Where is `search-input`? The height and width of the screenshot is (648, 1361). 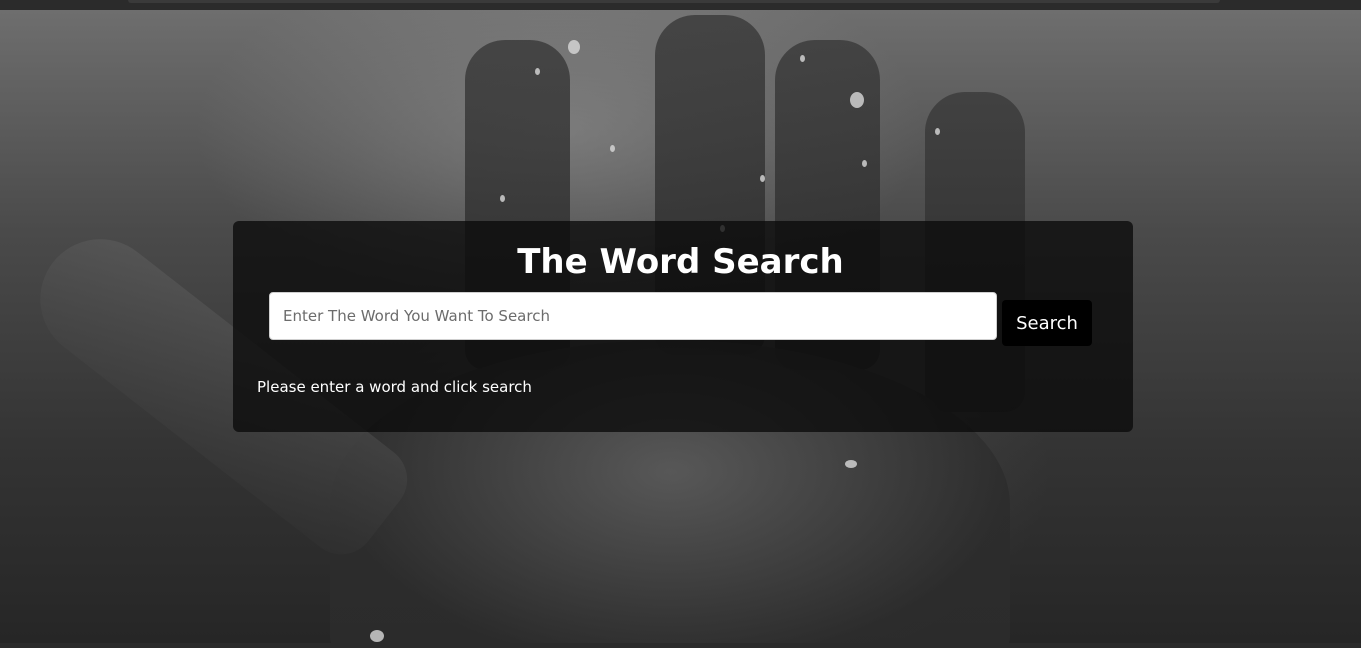
search-input is located at coordinates (633, 316).